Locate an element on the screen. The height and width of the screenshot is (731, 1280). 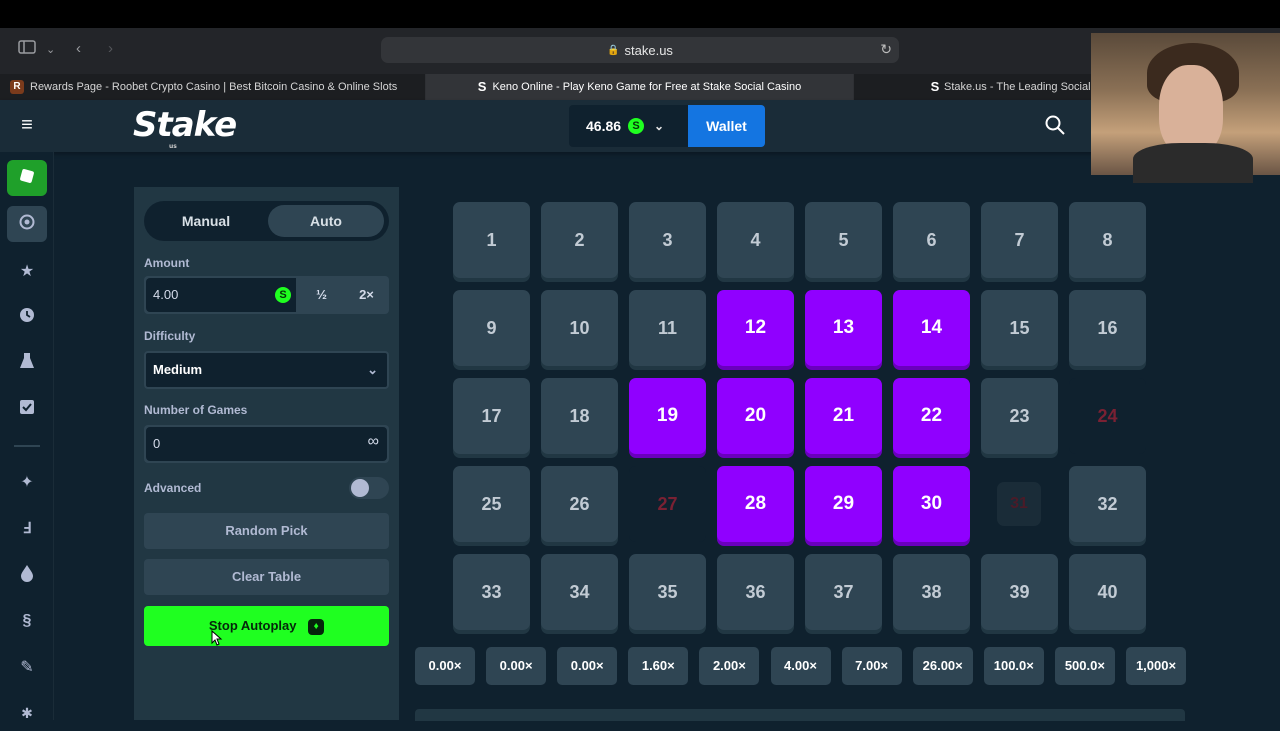
clock-icon is located at coordinates (27, 317).